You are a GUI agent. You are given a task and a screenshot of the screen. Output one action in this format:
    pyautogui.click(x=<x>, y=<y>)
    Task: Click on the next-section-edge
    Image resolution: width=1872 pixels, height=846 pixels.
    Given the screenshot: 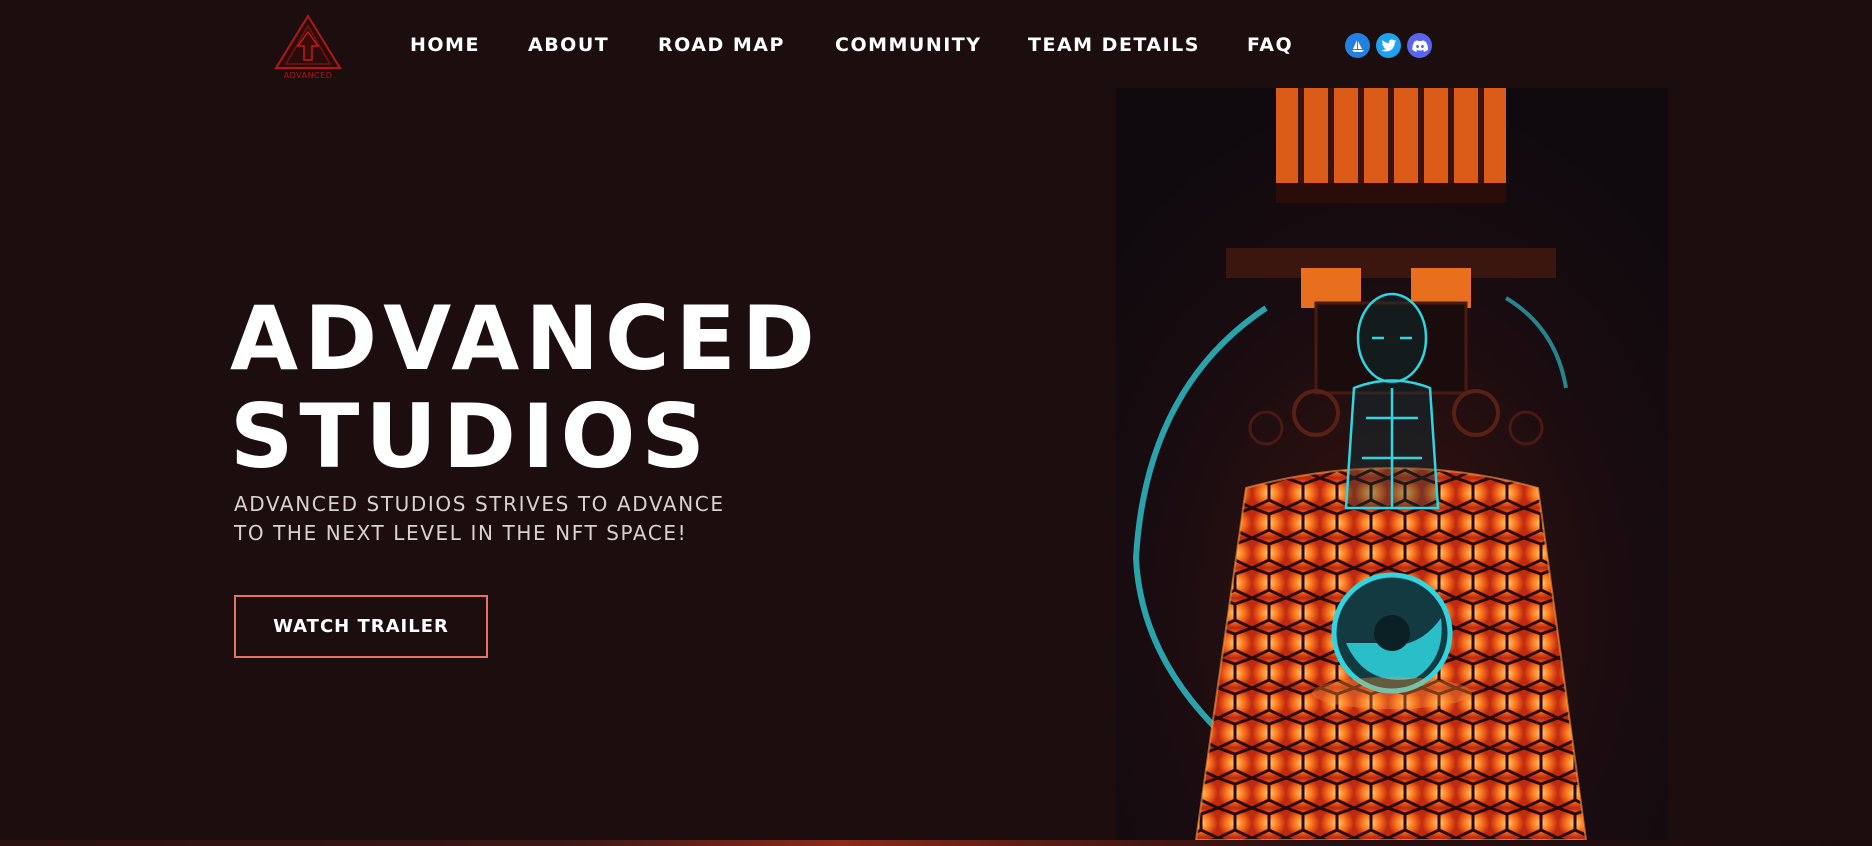 What is the action you would take?
    pyautogui.click(x=936, y=843)
    